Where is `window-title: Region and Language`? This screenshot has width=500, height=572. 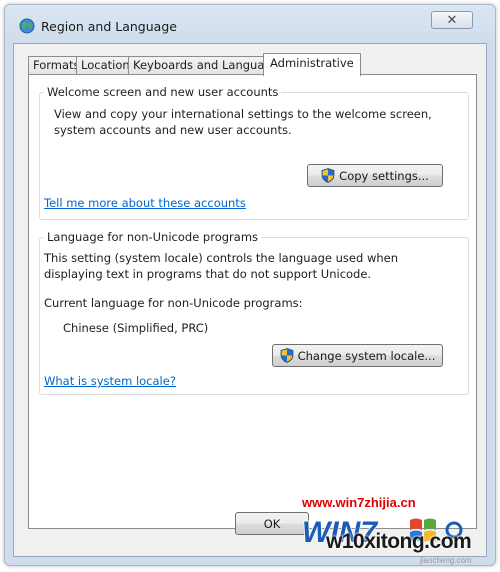
window-title: Region and Language is located at coordinates (109, 26).